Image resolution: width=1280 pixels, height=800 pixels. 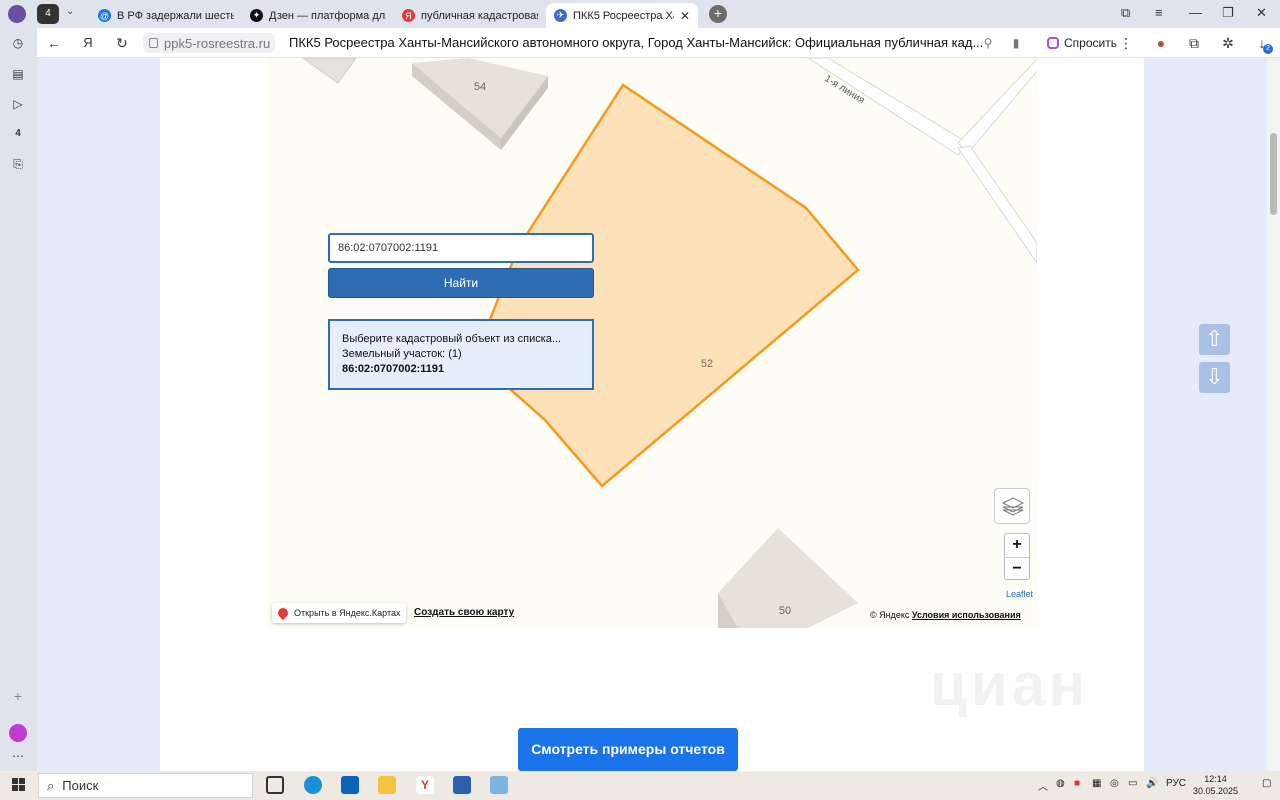 I want to click on tray-qr-icon: ▦, so click(x=1096, y=783).